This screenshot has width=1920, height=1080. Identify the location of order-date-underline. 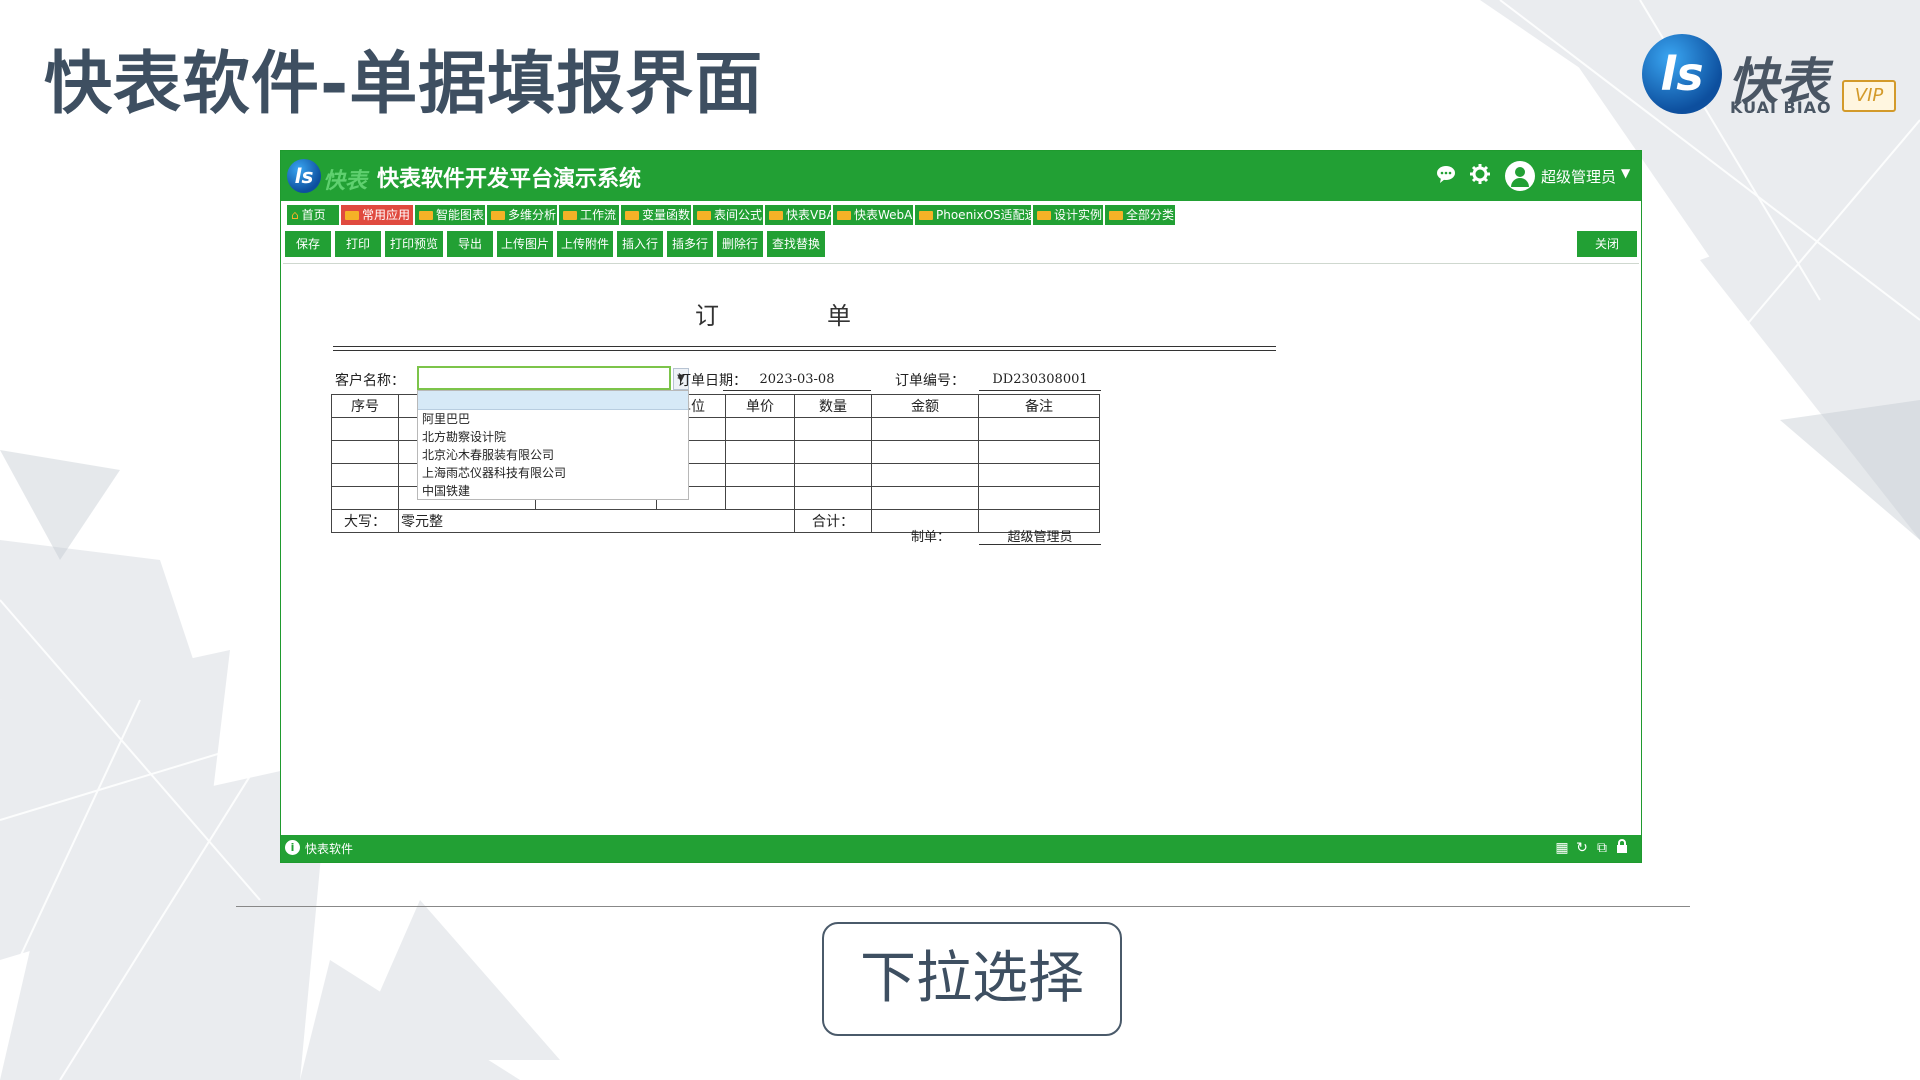
(797, 390).